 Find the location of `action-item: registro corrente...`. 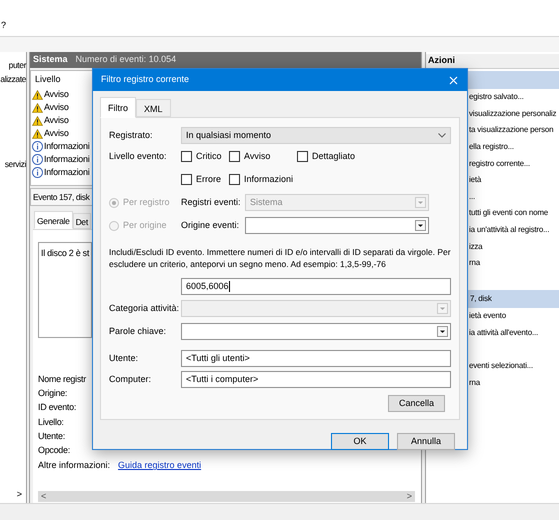

action-item: registro corrente... is located at coordinates (499, 164).